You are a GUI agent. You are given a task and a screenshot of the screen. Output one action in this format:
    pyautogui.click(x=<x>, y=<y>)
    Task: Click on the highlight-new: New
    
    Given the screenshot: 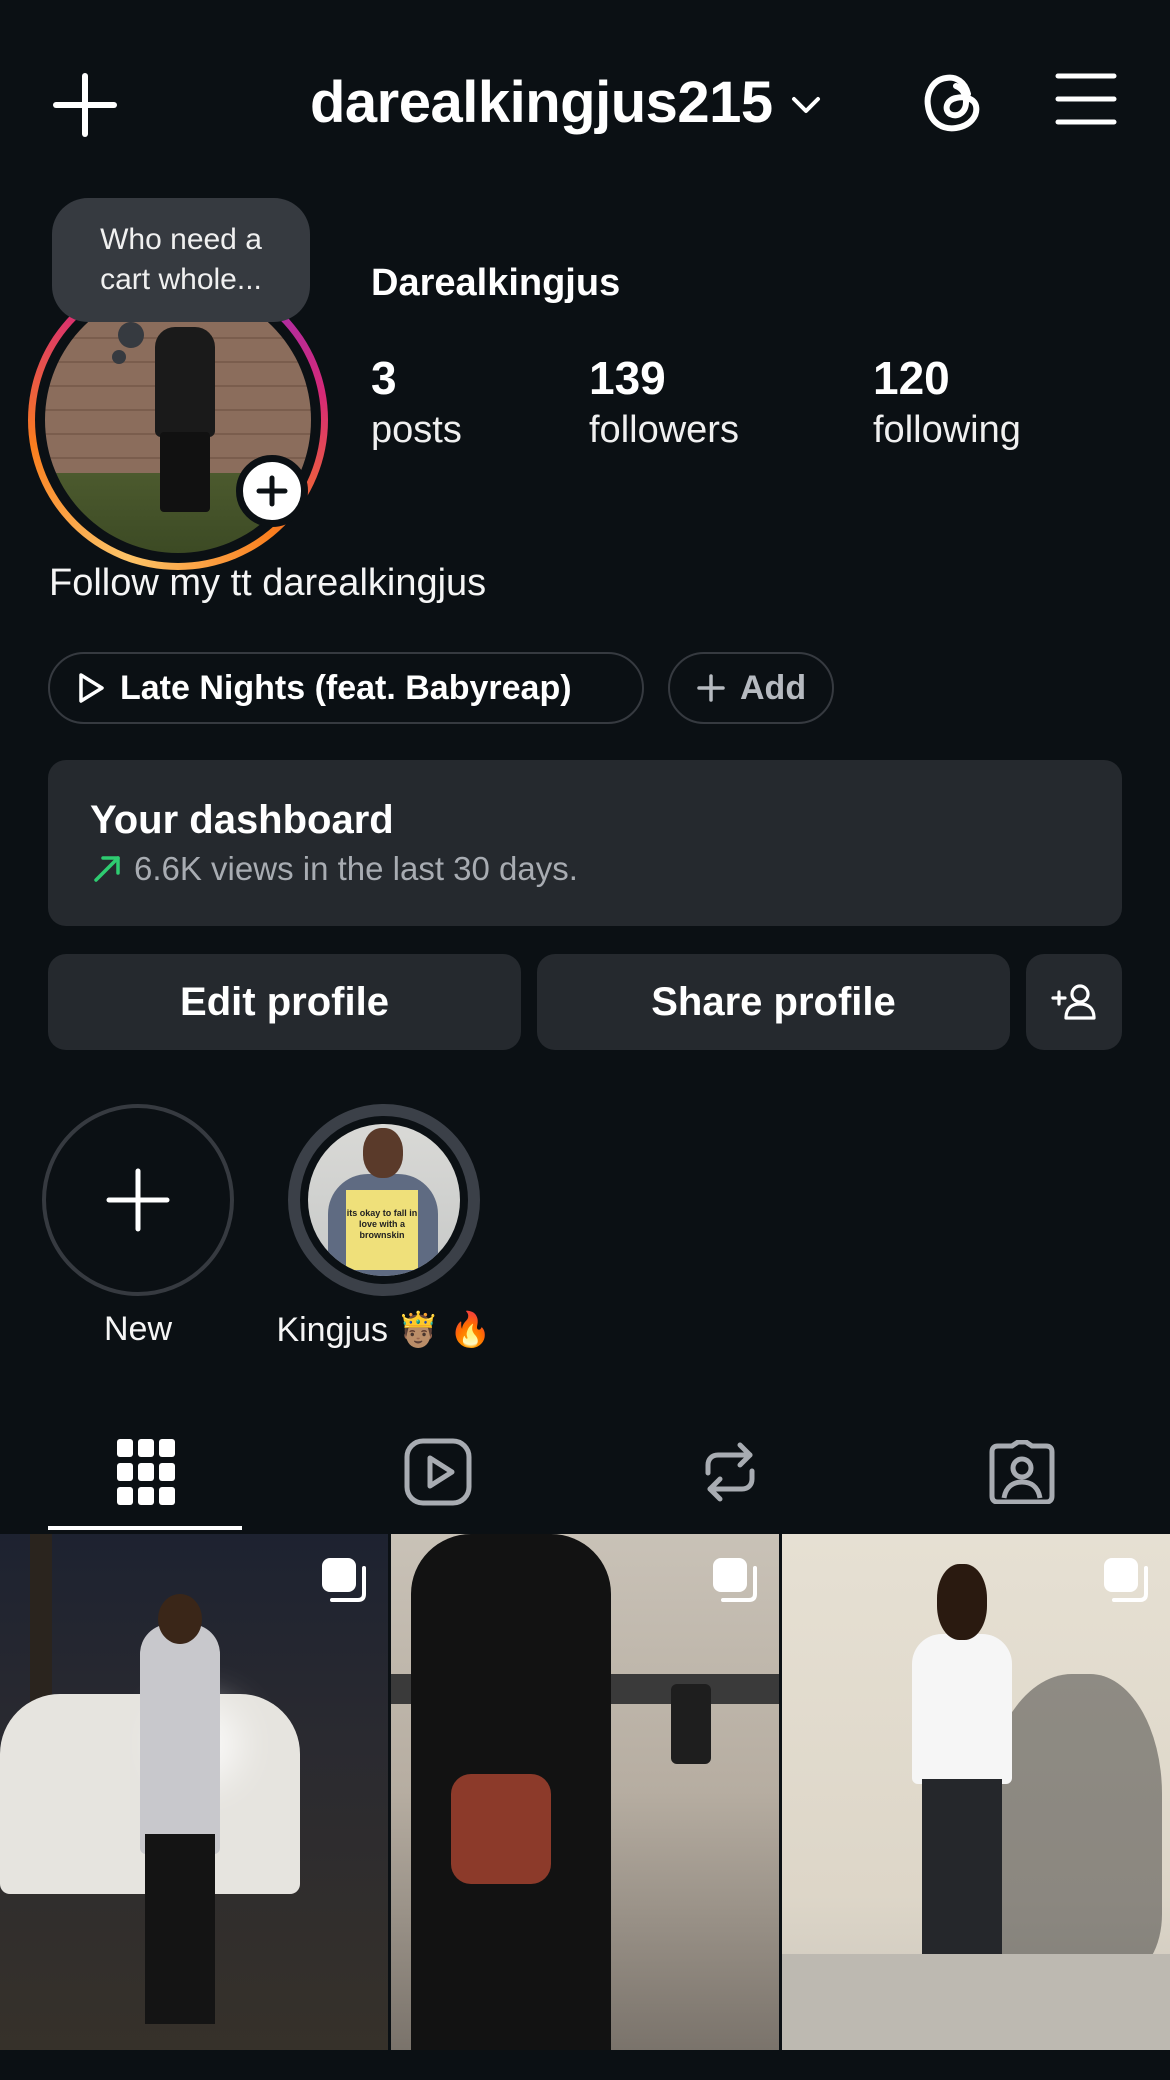 What is the action you would take?
    pyautogui.click(x=138, y=1226)
    